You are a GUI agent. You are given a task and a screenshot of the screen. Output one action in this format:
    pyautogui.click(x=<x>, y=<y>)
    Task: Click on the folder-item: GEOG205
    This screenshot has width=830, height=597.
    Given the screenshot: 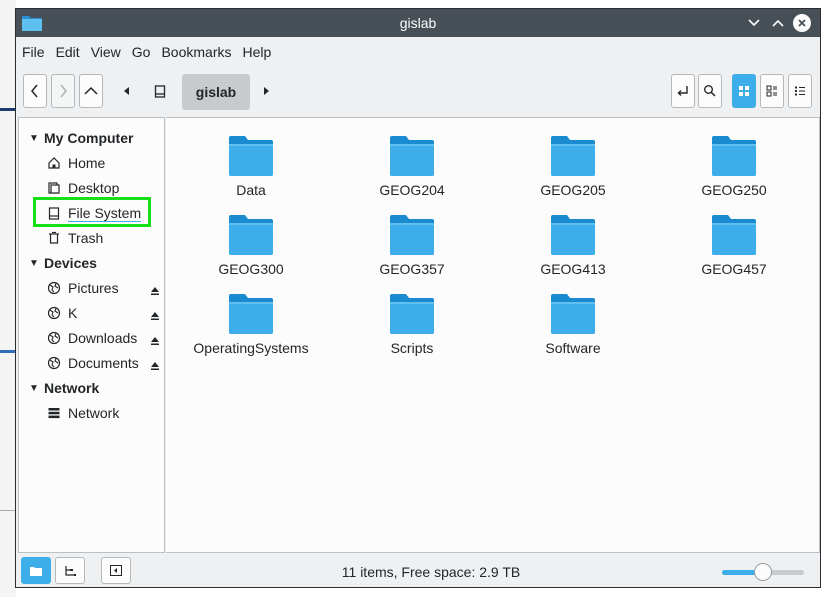 What is the action you would take?
    pyautogui.click(x=573, y=167)
    